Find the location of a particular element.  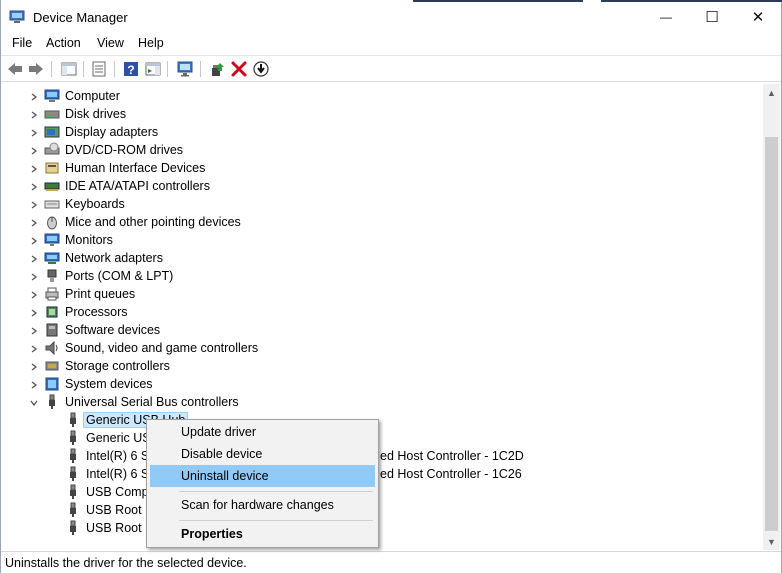

tree-category: Network adapters is located at coordinates (103, 258).